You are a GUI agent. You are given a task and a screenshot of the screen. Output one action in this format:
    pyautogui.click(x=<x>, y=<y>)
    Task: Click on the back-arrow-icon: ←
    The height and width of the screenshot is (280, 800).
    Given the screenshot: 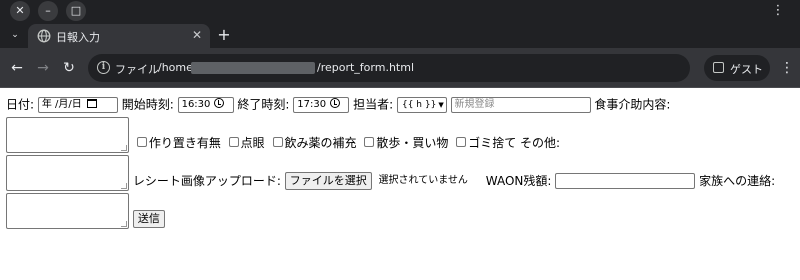 What is the action you would take?
    pyautogui.click(x=17, y=68)
    